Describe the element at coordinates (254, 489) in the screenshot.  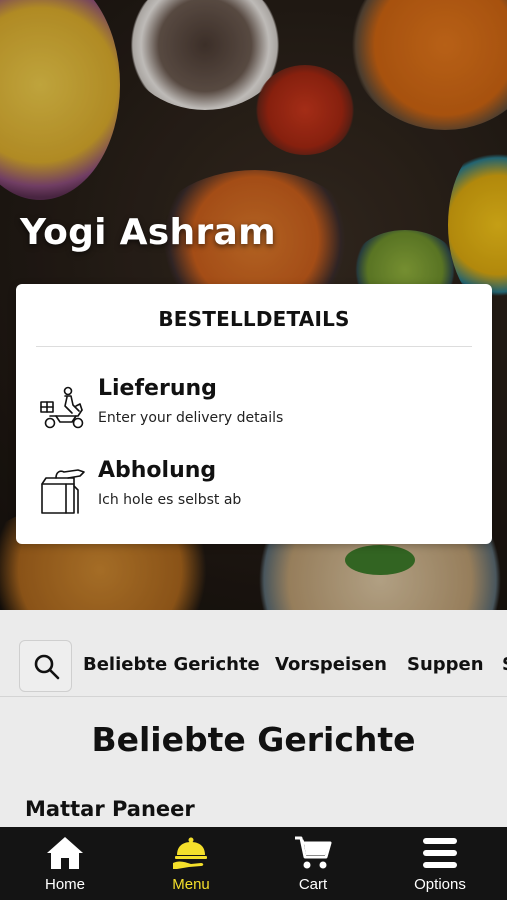
I see `pickup-option: Abholung Ich hole es selbst ab` at that location.